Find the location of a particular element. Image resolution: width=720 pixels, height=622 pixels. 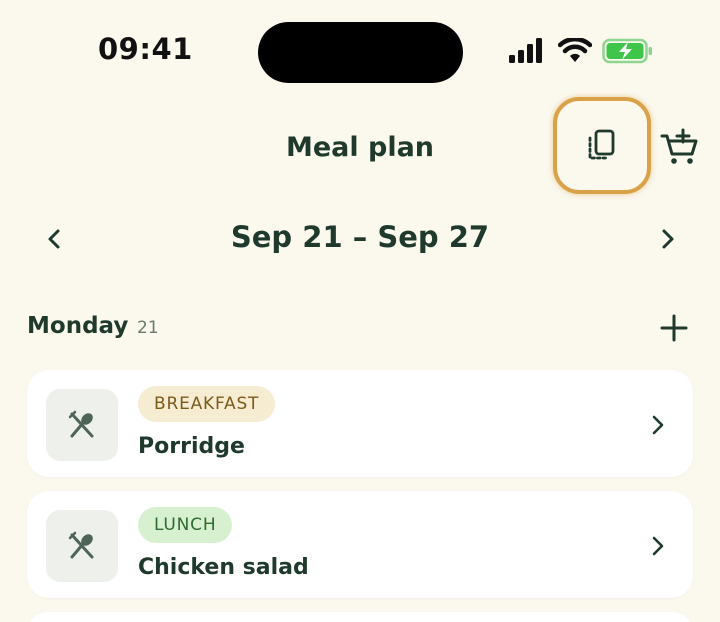

meal-type-tag: LUNCH is located at coordinates (185, 525).